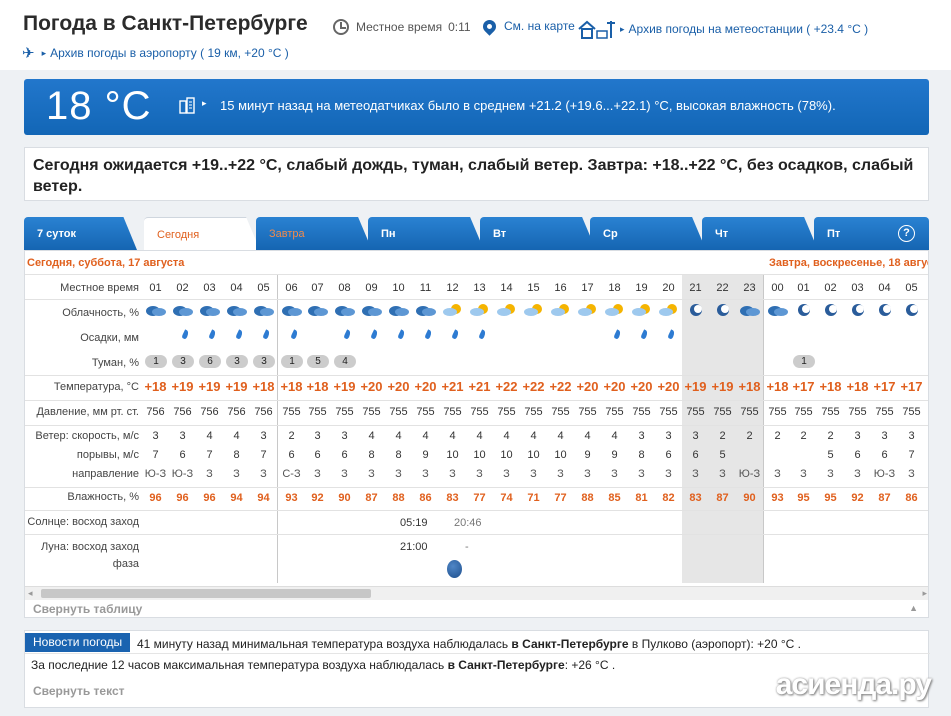 The image size is (951, 716). I want to click on hour-label: 06, so click(291, 288).